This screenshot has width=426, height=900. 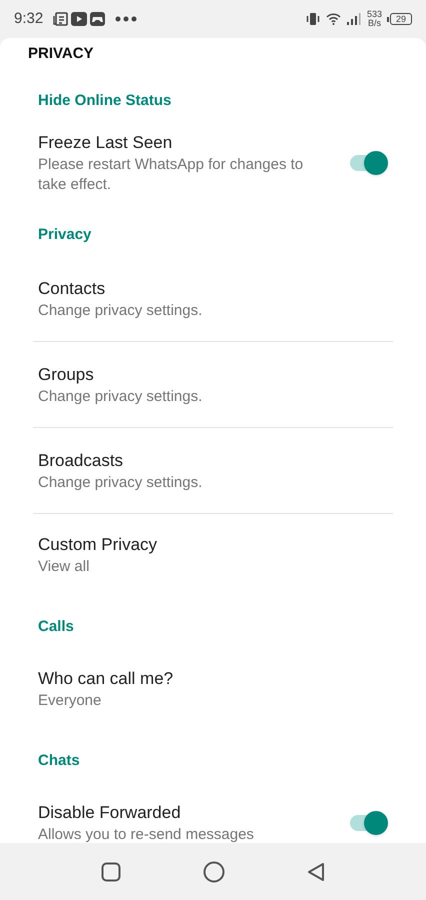 What do you see at coordinates (374, 23) in the screenshot?
I see `speed-unit: B/s` at bounding box center [374, 23].